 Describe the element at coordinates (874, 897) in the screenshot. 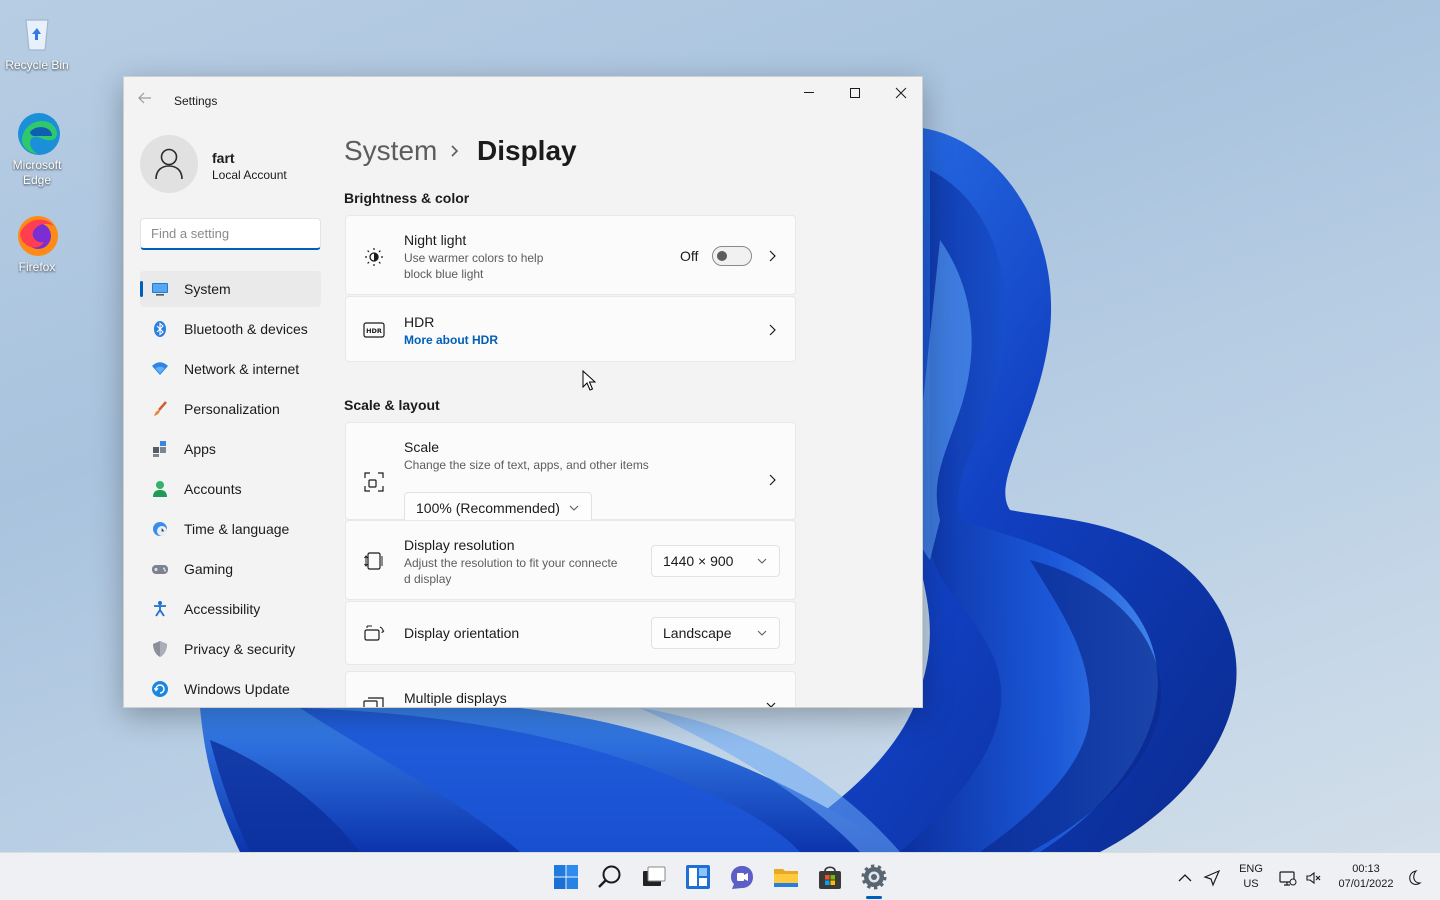

I see `active-app-indicator` at that location.